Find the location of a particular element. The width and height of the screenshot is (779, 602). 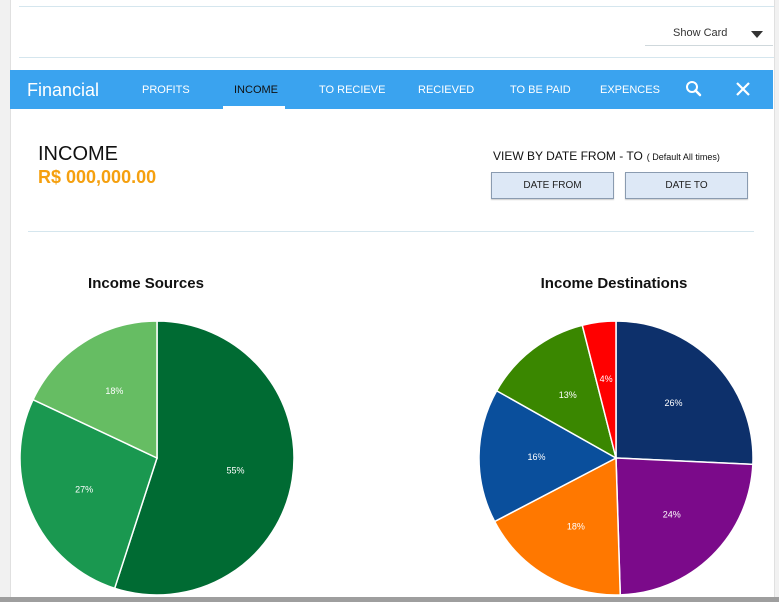

income-destinations-slice-label-0: 26% is located at coordinates (673, 403).